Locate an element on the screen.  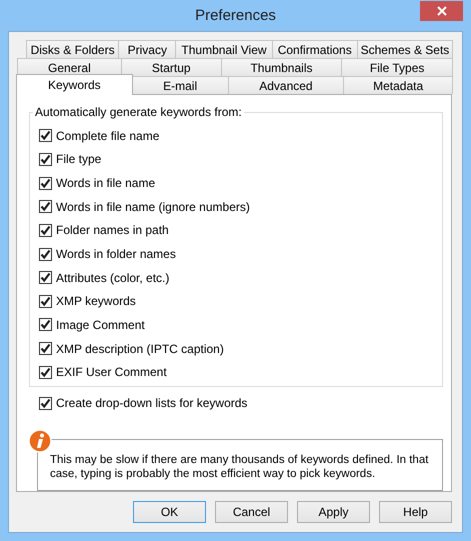
checkbox-label: Words in file name (ignore numbers) is located at coordinates (153, 207).